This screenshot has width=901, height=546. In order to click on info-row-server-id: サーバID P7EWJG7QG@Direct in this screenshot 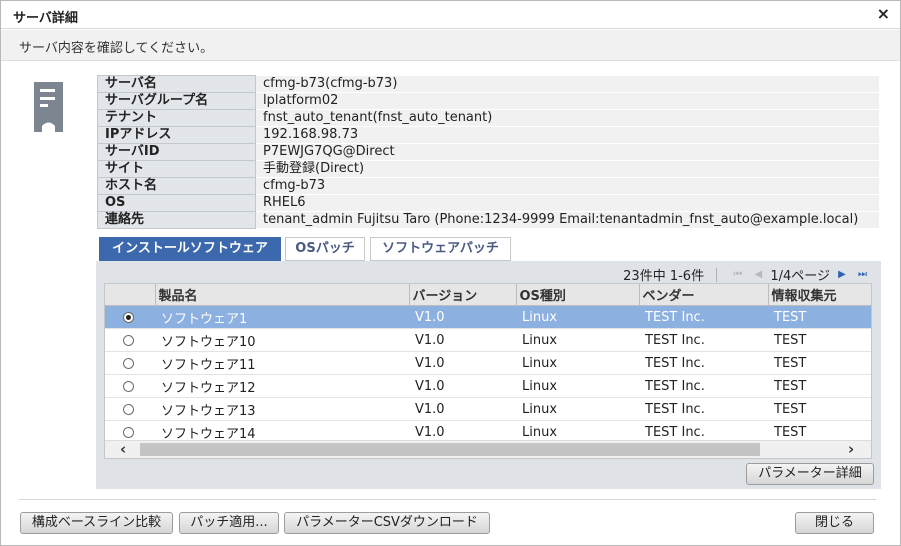, I will do `click(488, 152)`.